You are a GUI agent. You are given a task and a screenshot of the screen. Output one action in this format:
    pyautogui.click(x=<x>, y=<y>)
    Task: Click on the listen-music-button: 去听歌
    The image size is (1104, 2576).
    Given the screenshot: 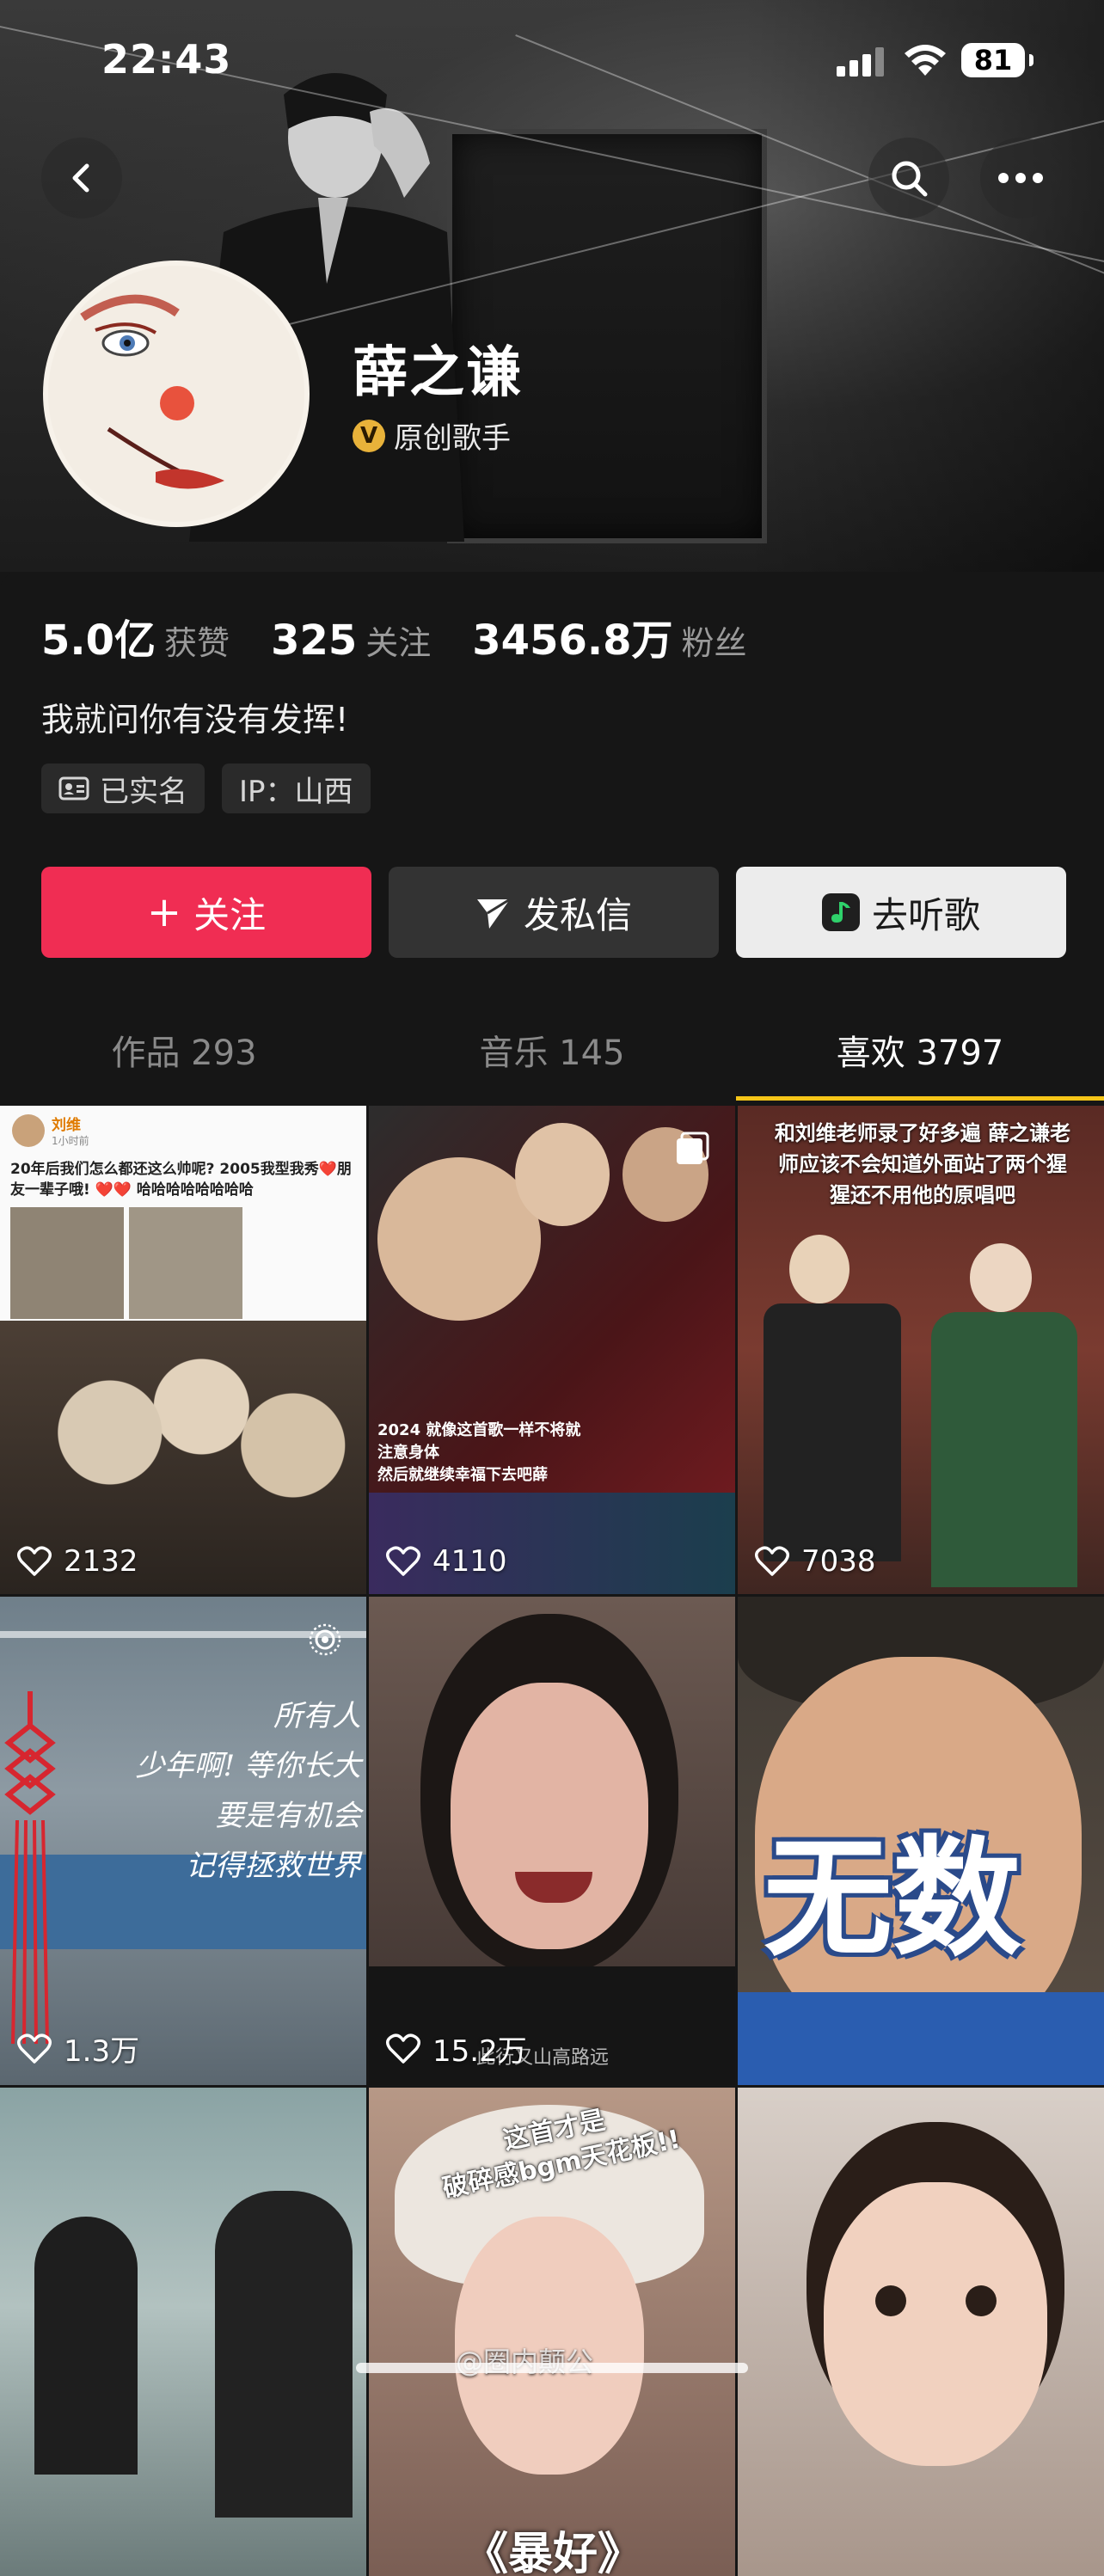 What is the action you would take?
    pyautogui.click(x=901, y=912)
    